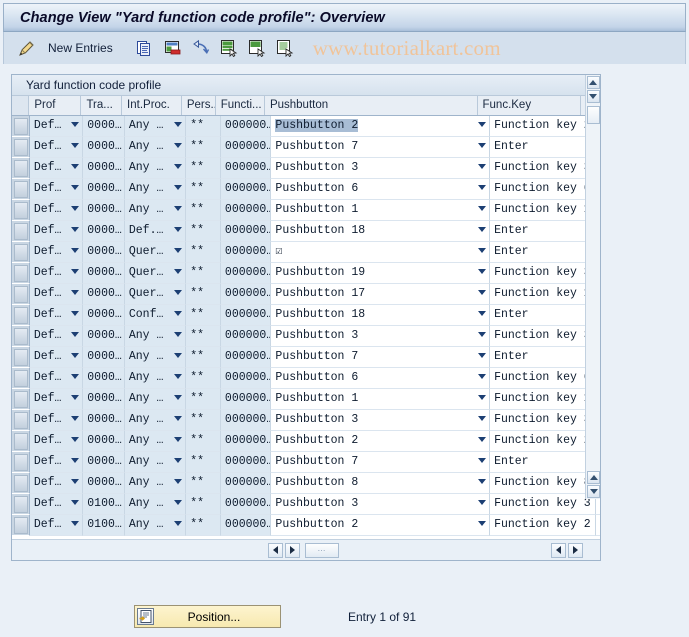 Image resolution: width=689 pixels, height=637 pixels. I want to click on hscroll-page-right-button, so click(575, 550).